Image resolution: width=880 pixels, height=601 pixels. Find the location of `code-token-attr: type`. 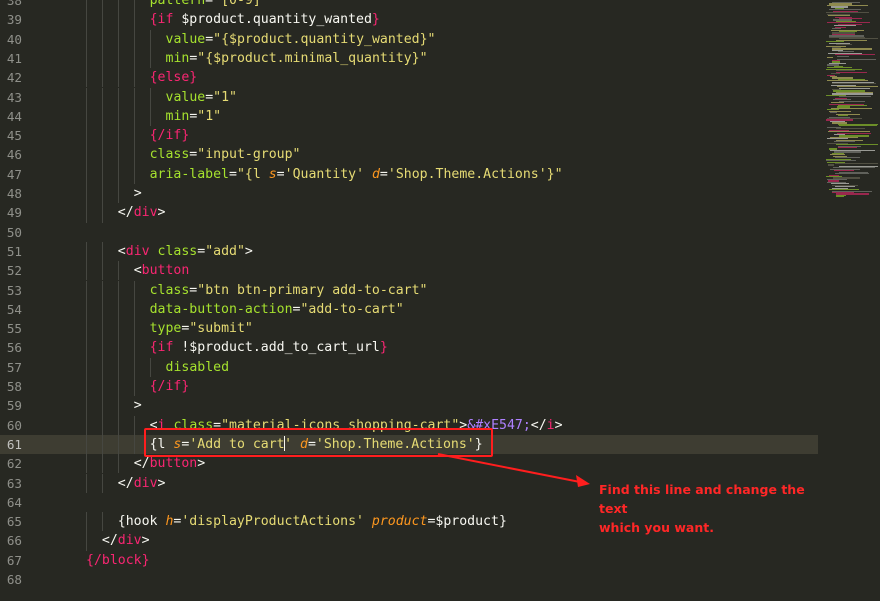

code-token-attr: type is located at coordinates (165, 329).